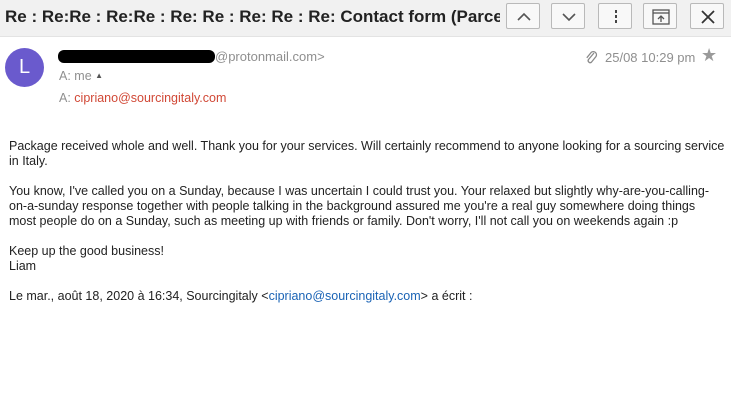  I want to click on chevron-down-icon, so click(569, 17).